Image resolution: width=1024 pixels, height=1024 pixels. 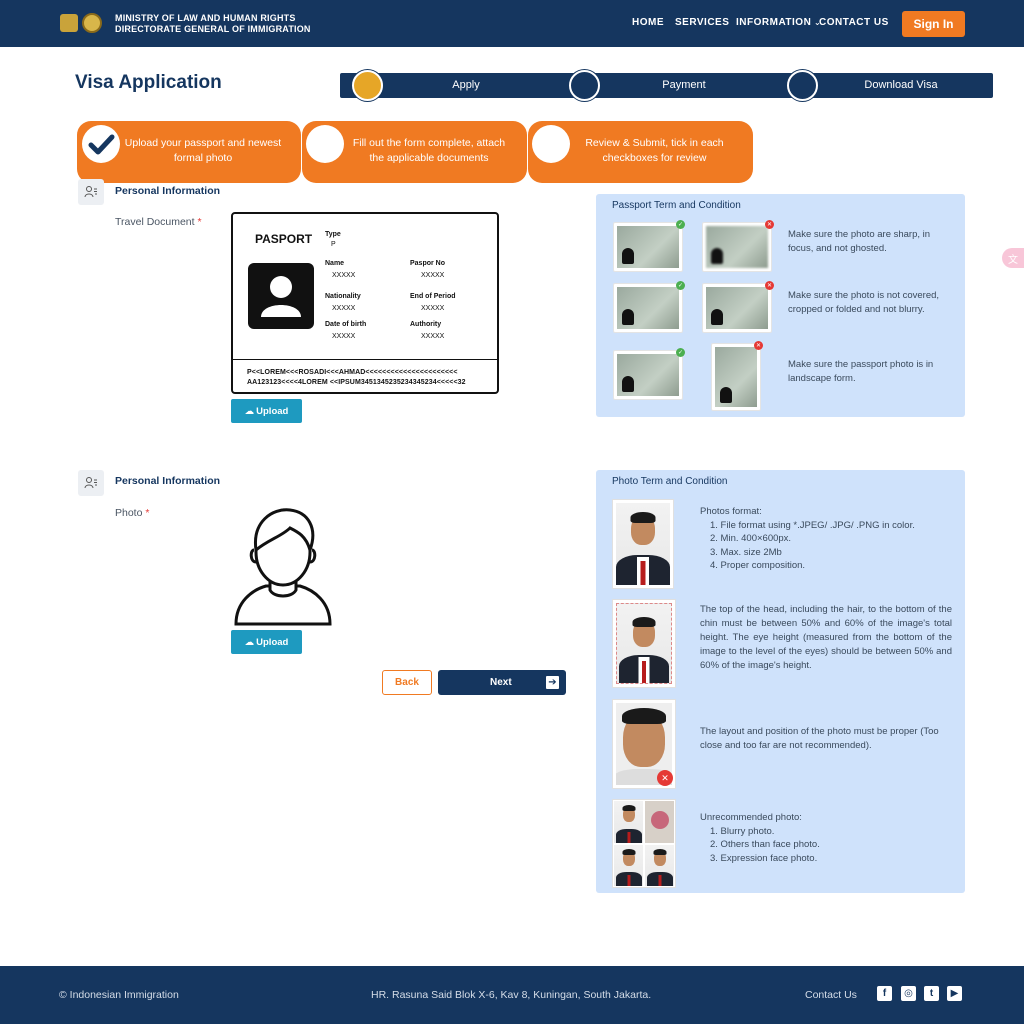 I want to click on step-2-circle, so click(x=325, y=144).